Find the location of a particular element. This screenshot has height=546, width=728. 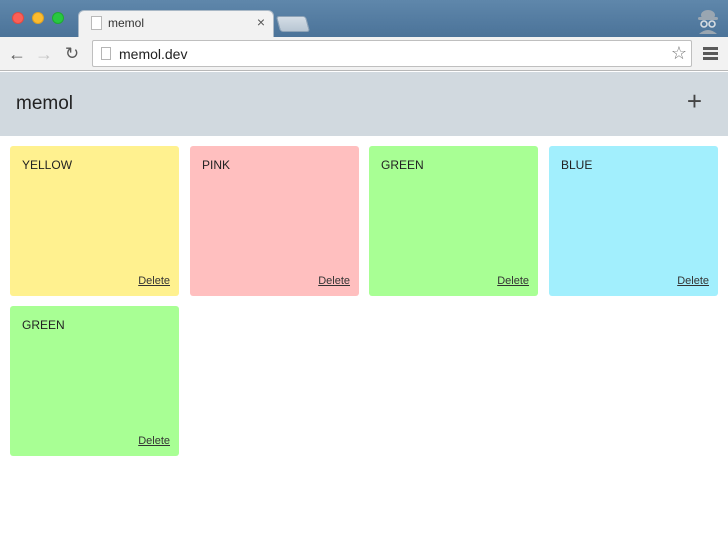

browser-tab: memol × is located at coordinates (176, 23).